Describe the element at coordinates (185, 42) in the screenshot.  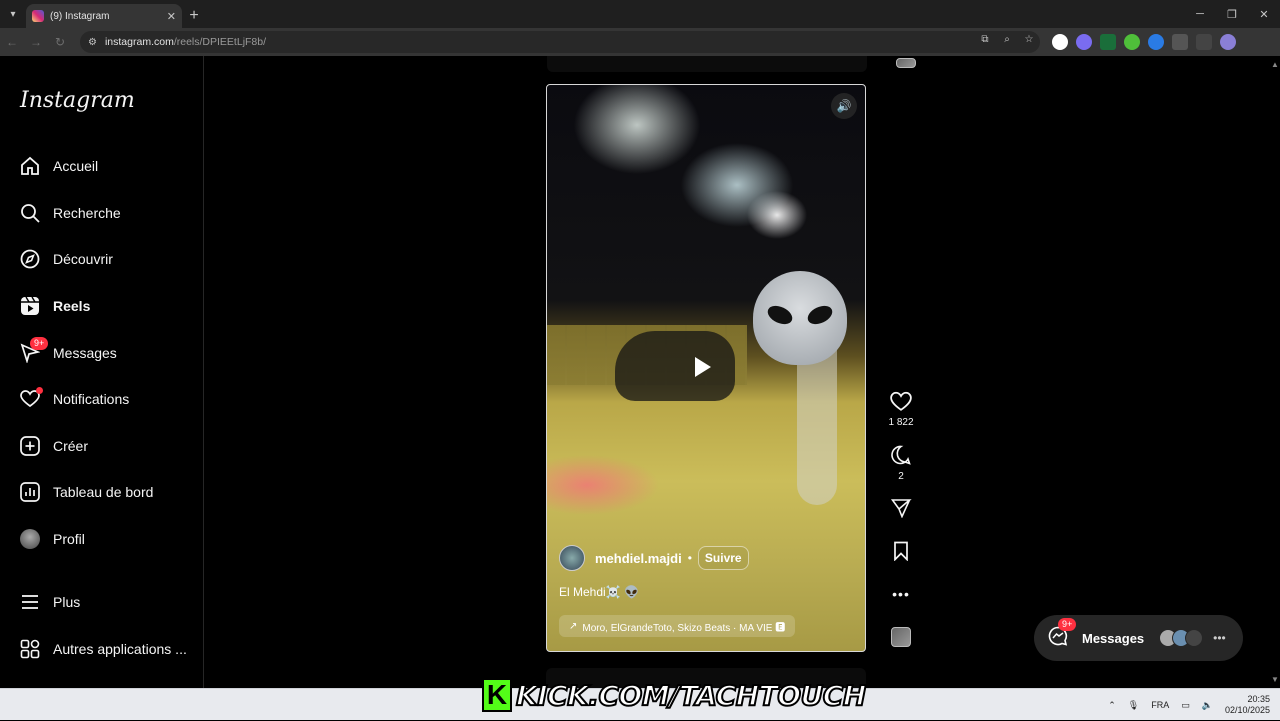
I see `url-text: instagram.com/reels/DPIEEtLjF8b/` at that location.